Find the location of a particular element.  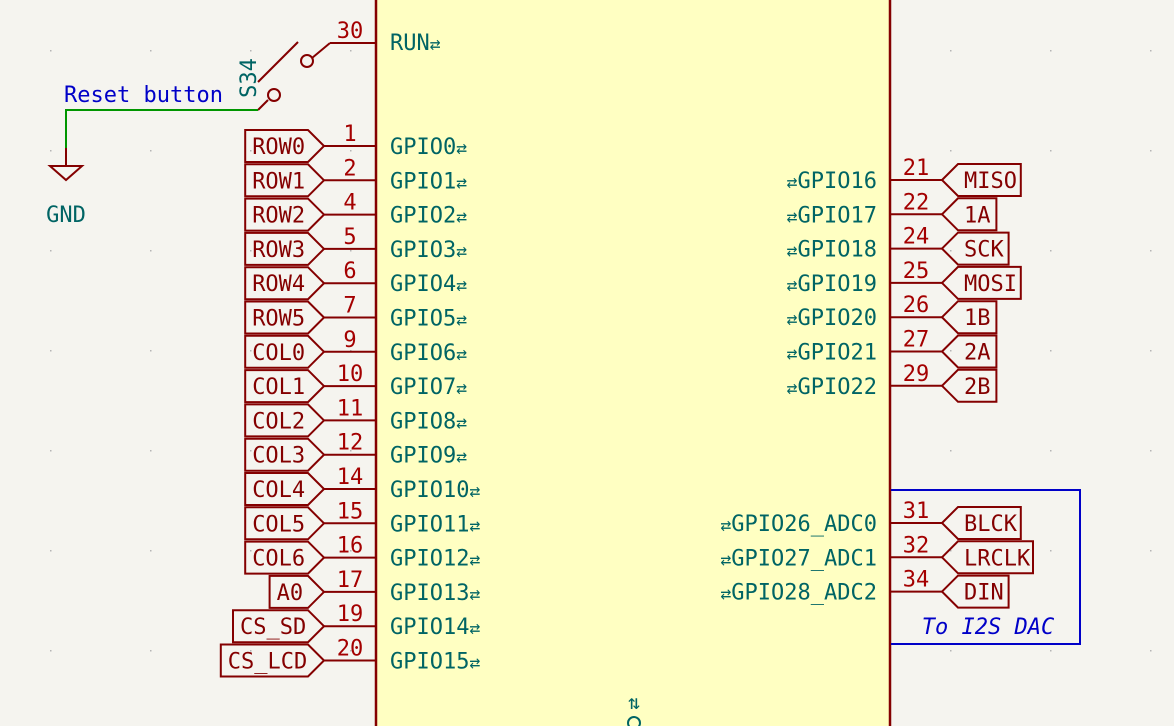

net-label-text: ROW1 is located at coordinates (278, 181).